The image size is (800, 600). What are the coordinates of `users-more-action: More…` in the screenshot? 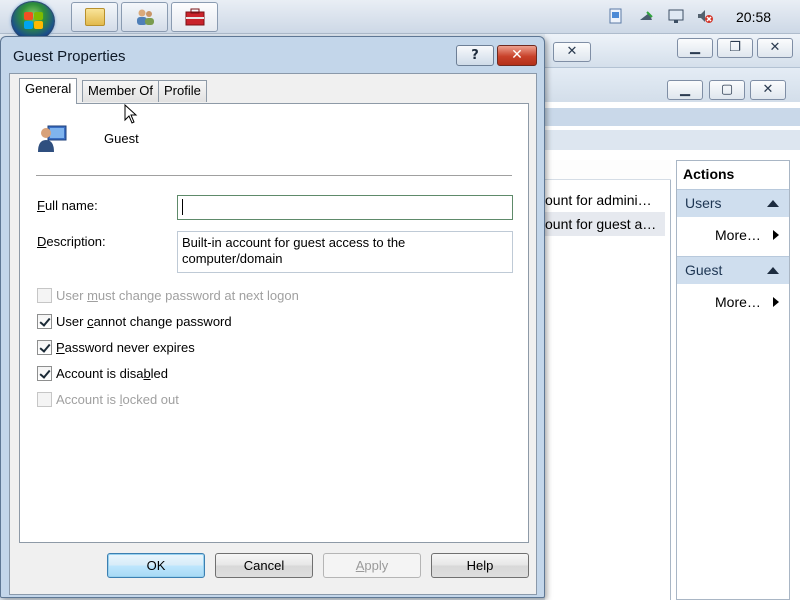 It's located at (747, 235).